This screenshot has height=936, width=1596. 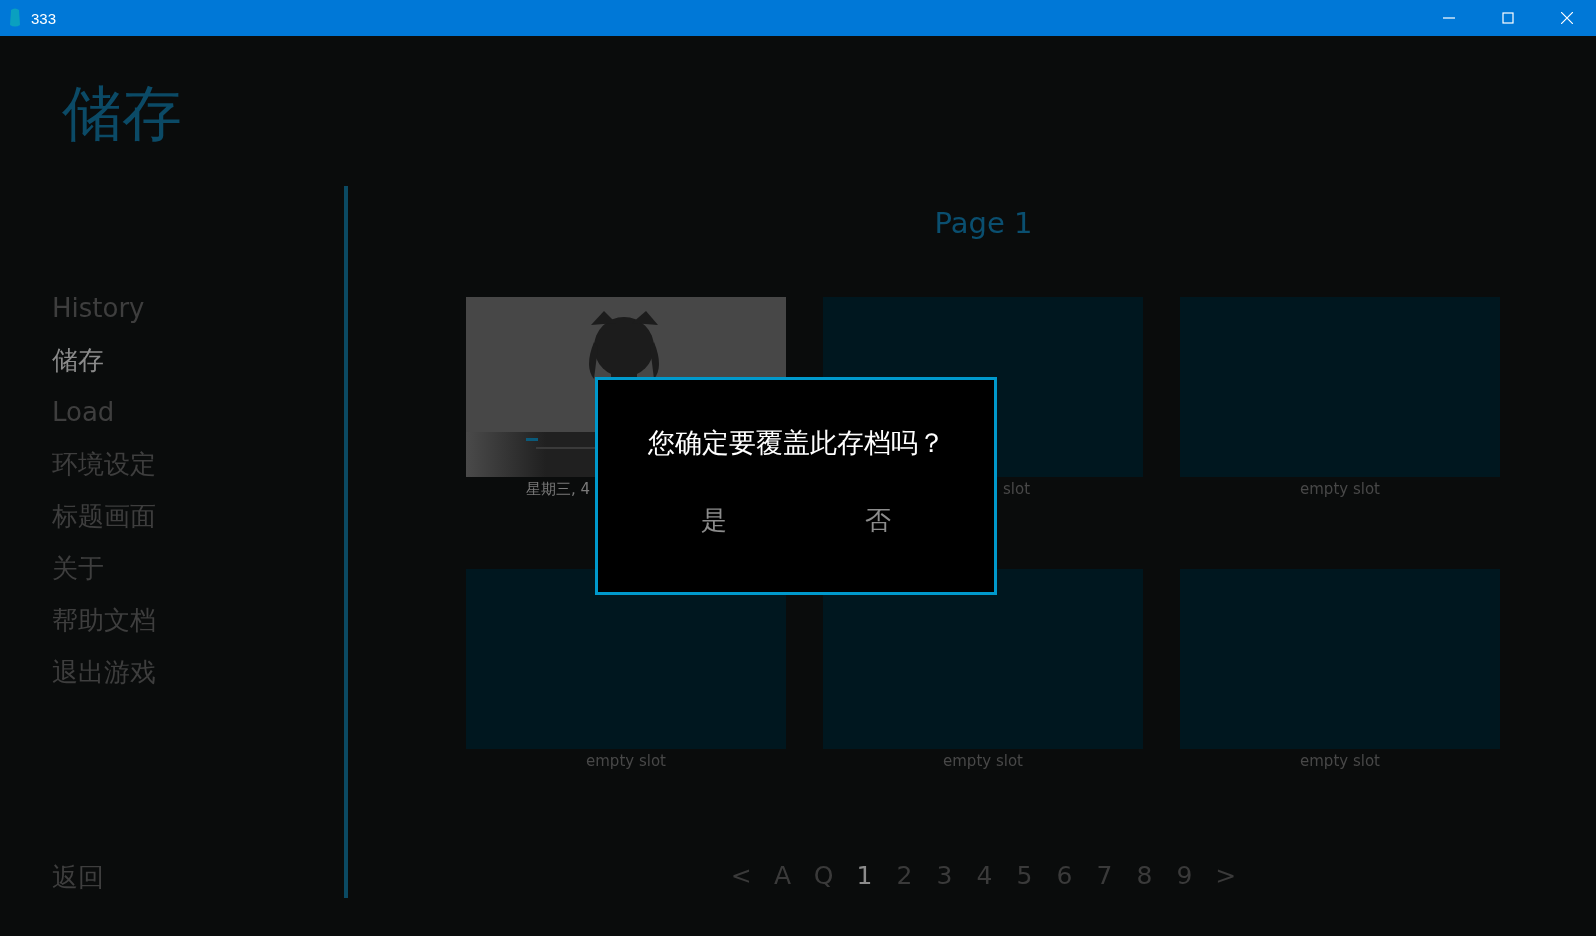 What do you see at coordinates (796, 443) in the screenshot?
I see `dialog-message: 您确定要覆盖此存档吗？` at bounding box center [796, 443].